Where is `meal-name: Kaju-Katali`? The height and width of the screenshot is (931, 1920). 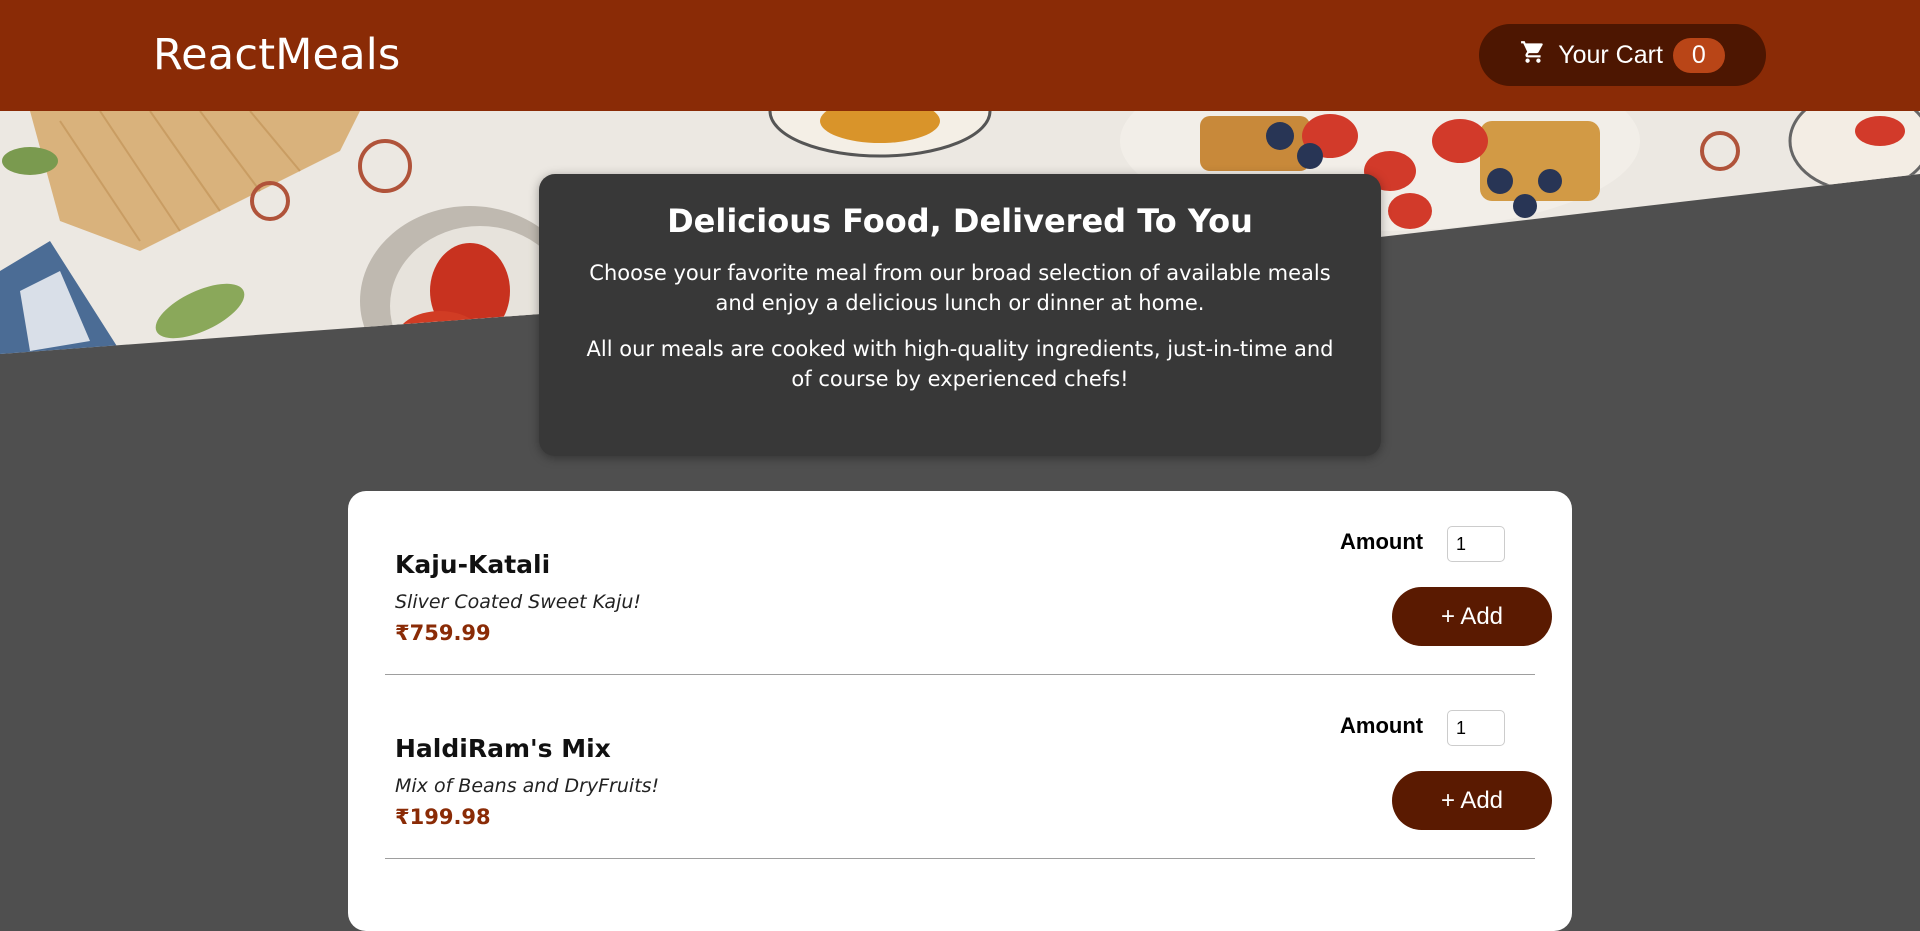
meal-name: Kaju-Katali is located at coordinates (473, 564).